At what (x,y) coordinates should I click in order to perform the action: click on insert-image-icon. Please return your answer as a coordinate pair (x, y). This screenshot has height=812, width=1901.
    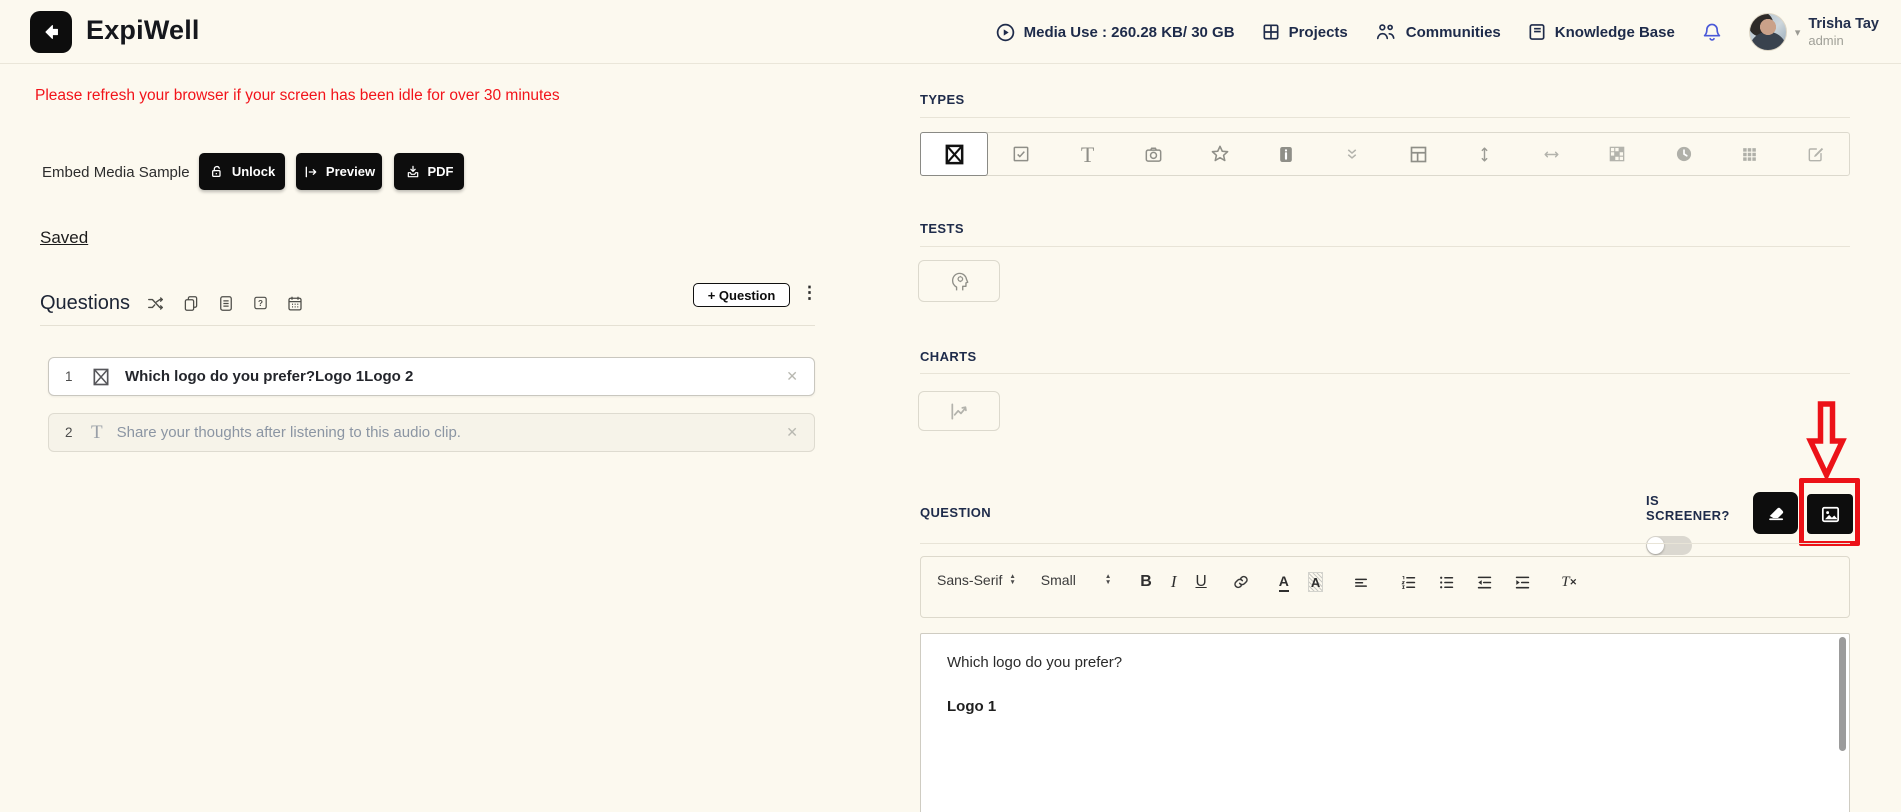
    Looking at the image, I should click on (1830, 514).